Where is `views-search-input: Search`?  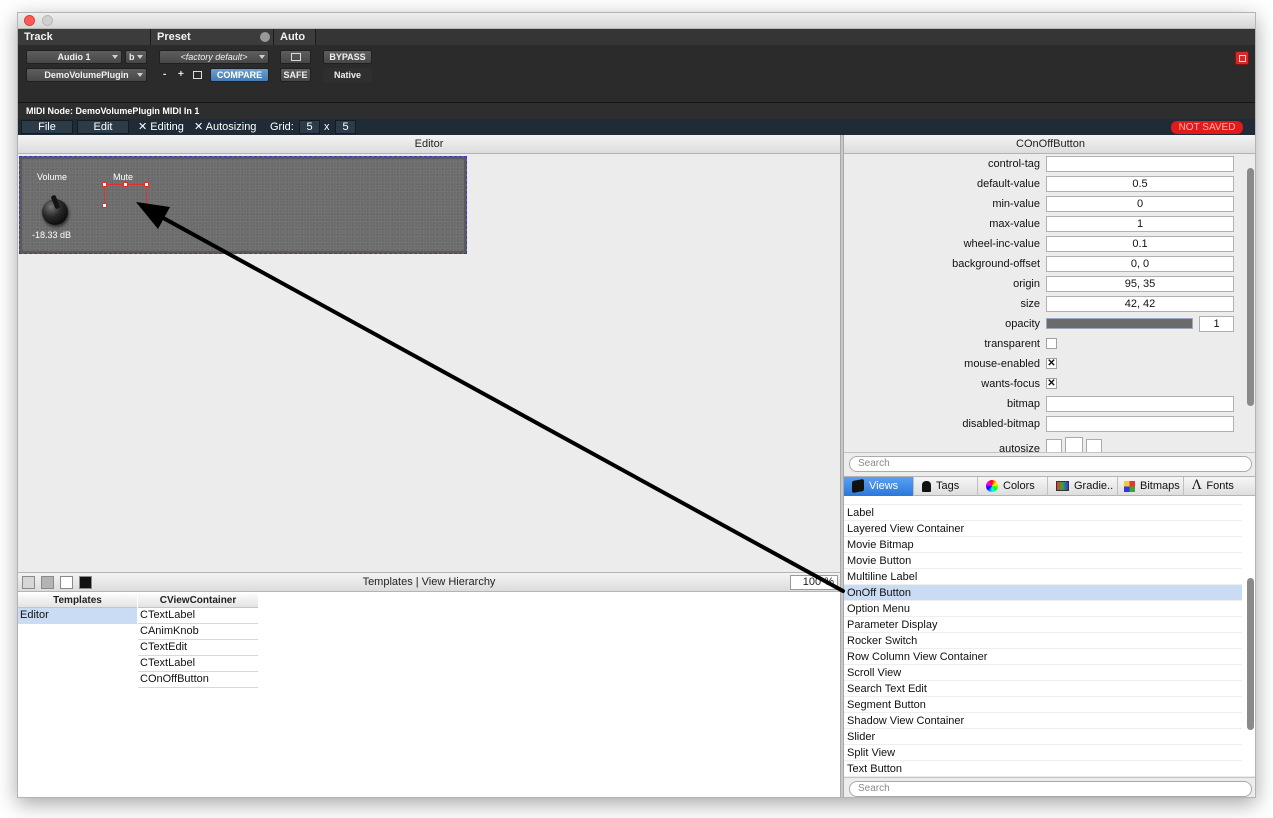 views-search-input: Search is located at coordinates (1050, 789).